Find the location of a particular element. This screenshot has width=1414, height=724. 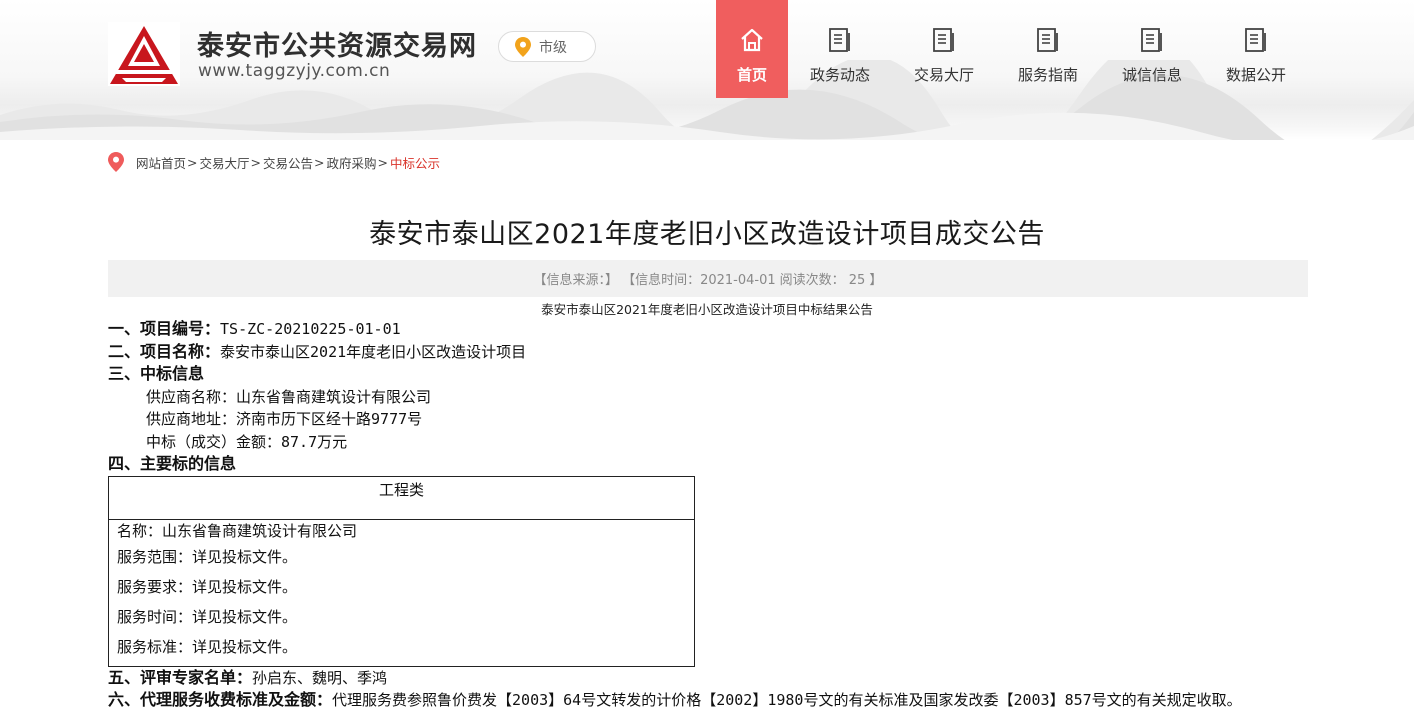

section-award-info: 三、中标信息 is located at coordinates (708, 374).